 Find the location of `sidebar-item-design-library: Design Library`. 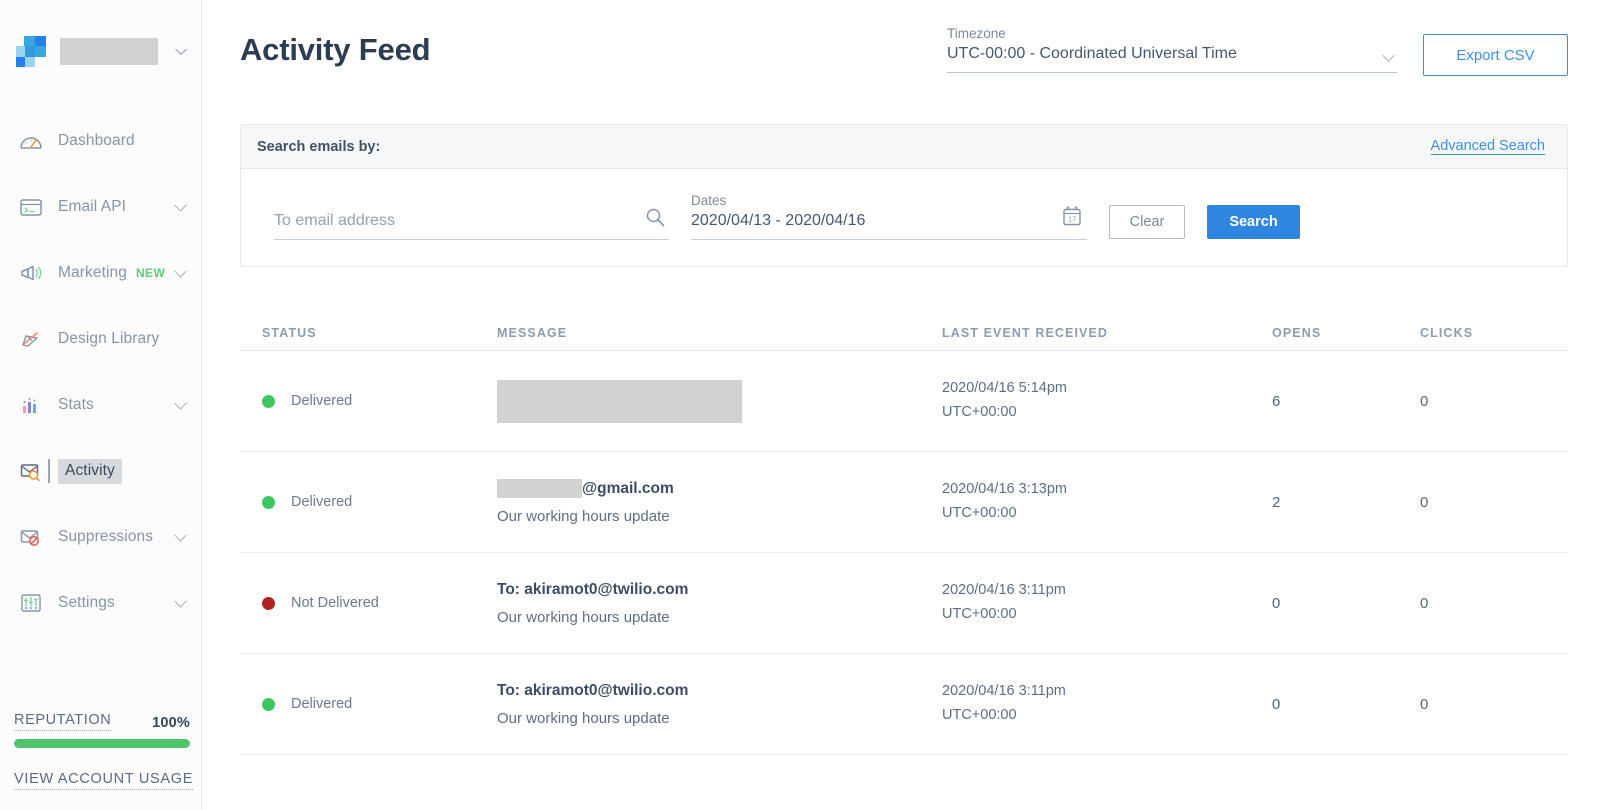

sidebar-item-design-library: Design Library is located at coordinates (100, 339).